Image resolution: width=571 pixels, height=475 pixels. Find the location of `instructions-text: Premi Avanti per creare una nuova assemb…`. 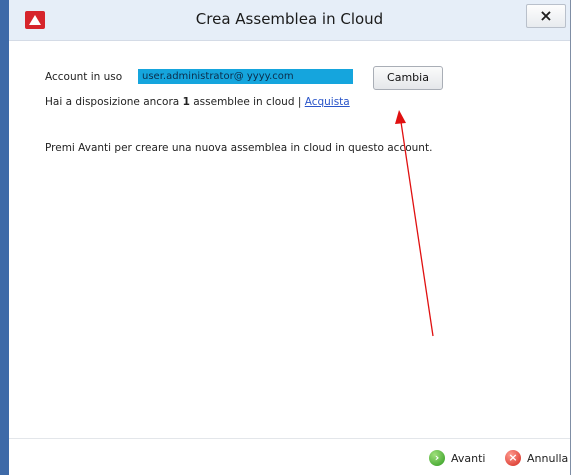

instructions-text: Premi Avanti per creare una nuova assemb… is located at coordinates (239, 148).